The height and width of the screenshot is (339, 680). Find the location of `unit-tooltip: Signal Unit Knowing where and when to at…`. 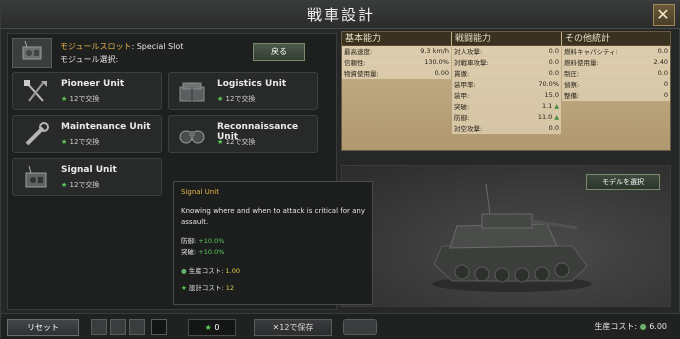

unit-tooltip: Signal Unit Knowing where and when to at… is located at coordinates (273, 243).